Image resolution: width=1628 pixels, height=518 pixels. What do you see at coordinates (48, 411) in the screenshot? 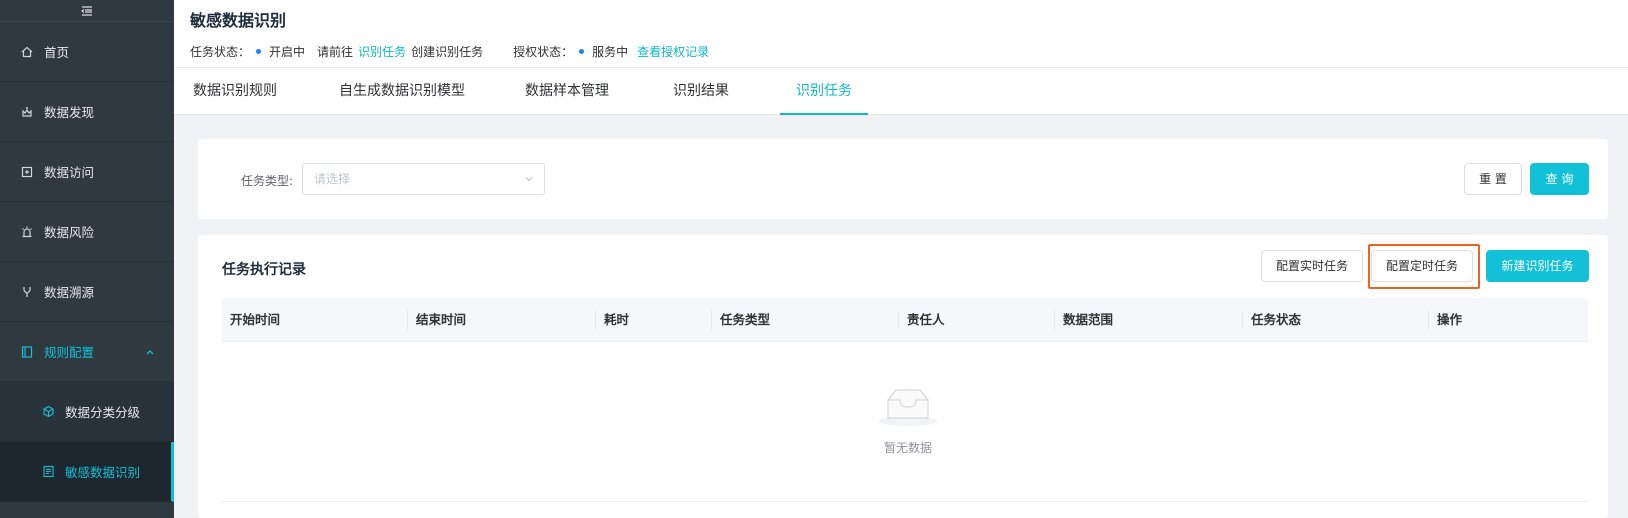
I see `cube-icon` at bounding box center [48, 411].